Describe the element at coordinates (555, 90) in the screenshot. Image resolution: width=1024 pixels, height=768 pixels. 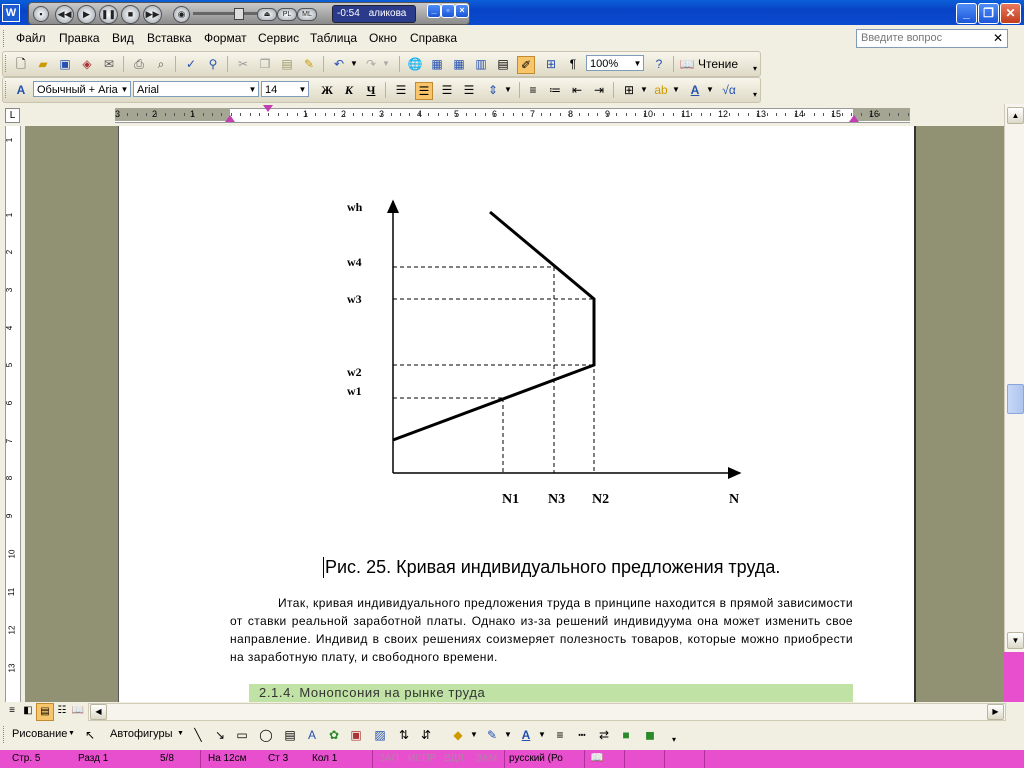
I see `bullets-icon: ≔` at that location.